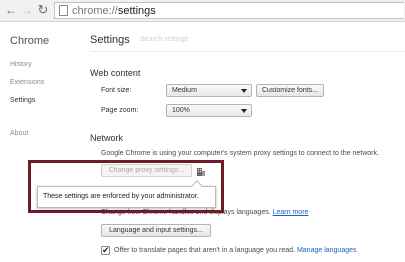 This screenshot has height=262, width=405. I want to click on search-input: Search settings, so click(164, 39).